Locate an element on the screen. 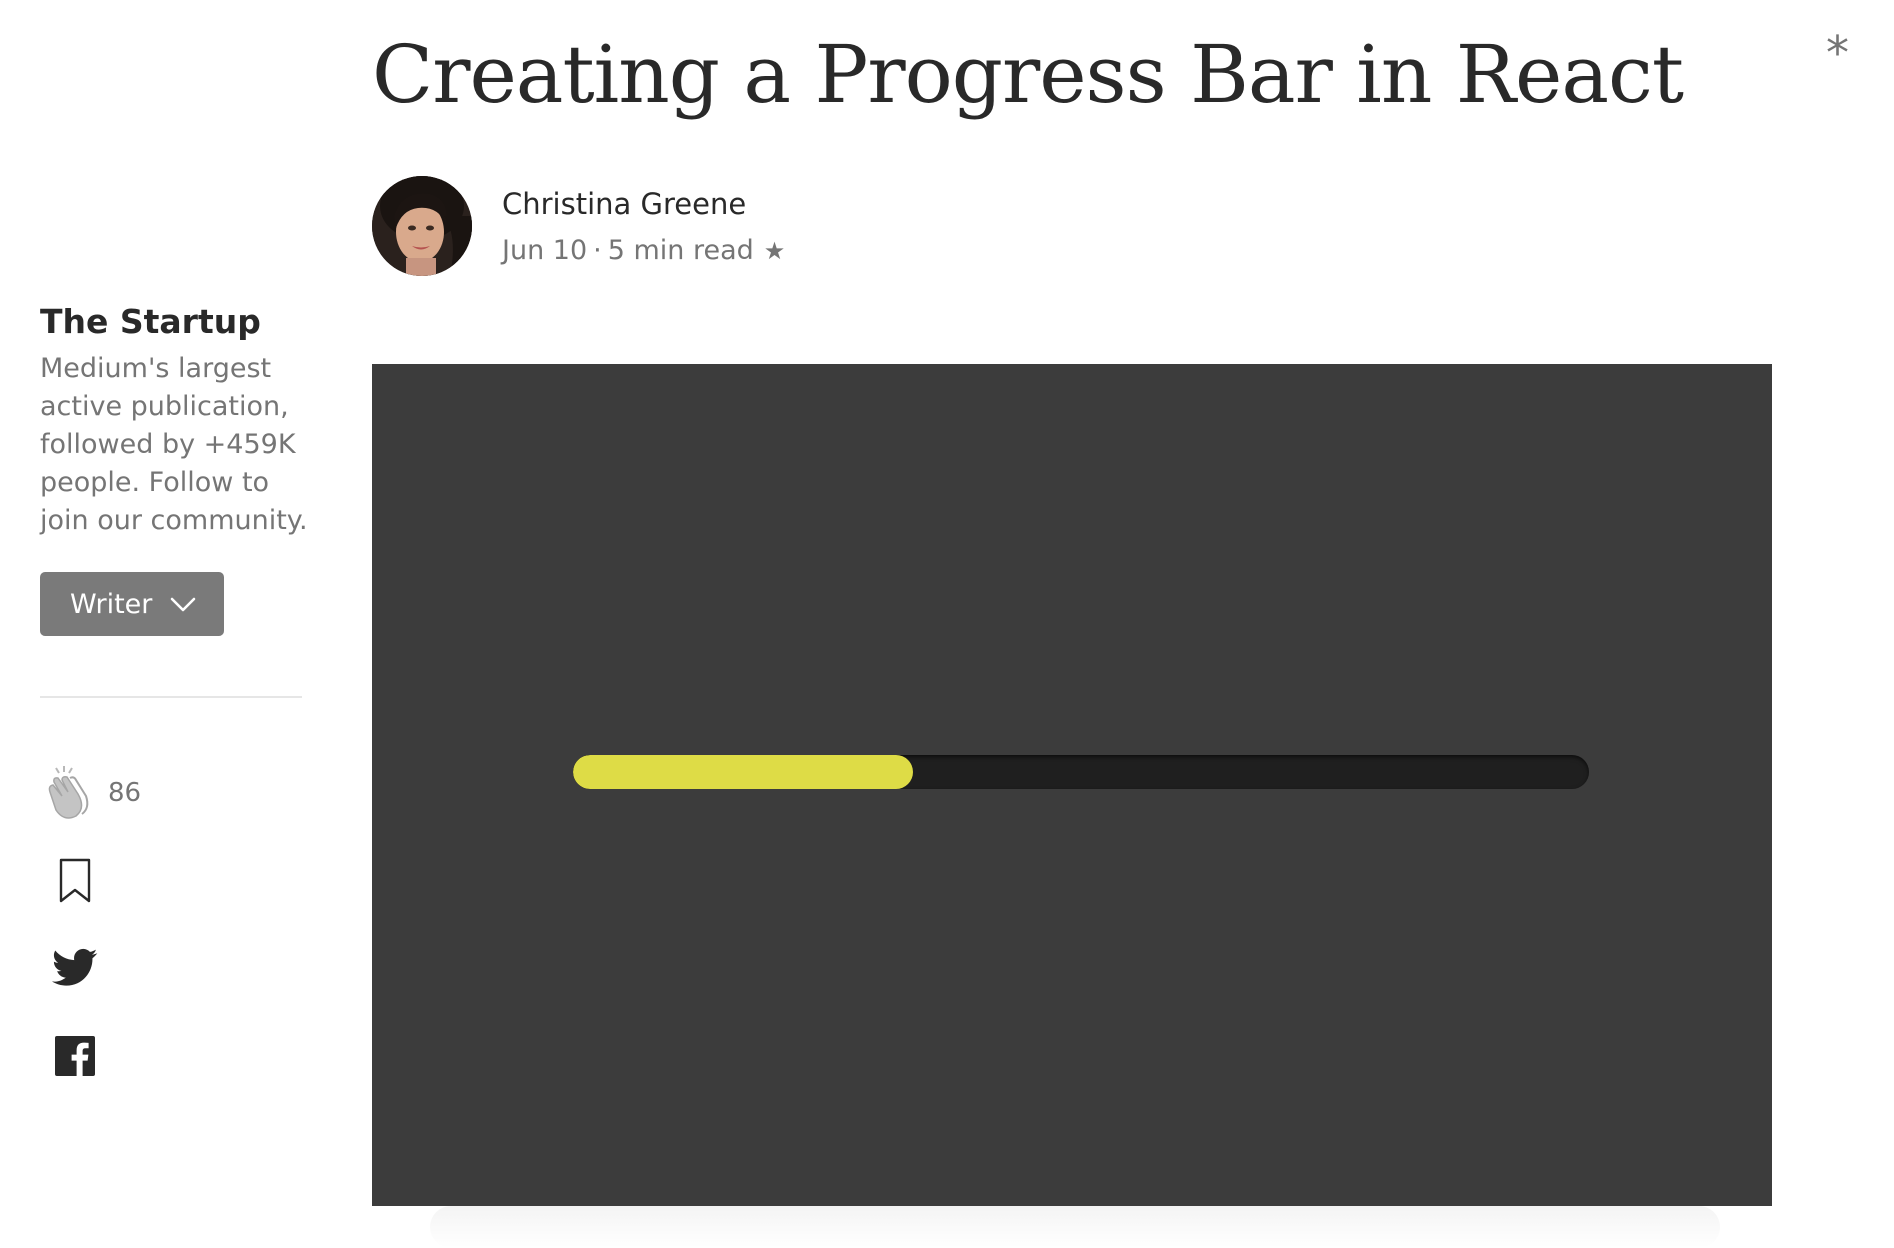 The image size is (1894, 1248). bookmark-icon is located at coordinates (75, 881).